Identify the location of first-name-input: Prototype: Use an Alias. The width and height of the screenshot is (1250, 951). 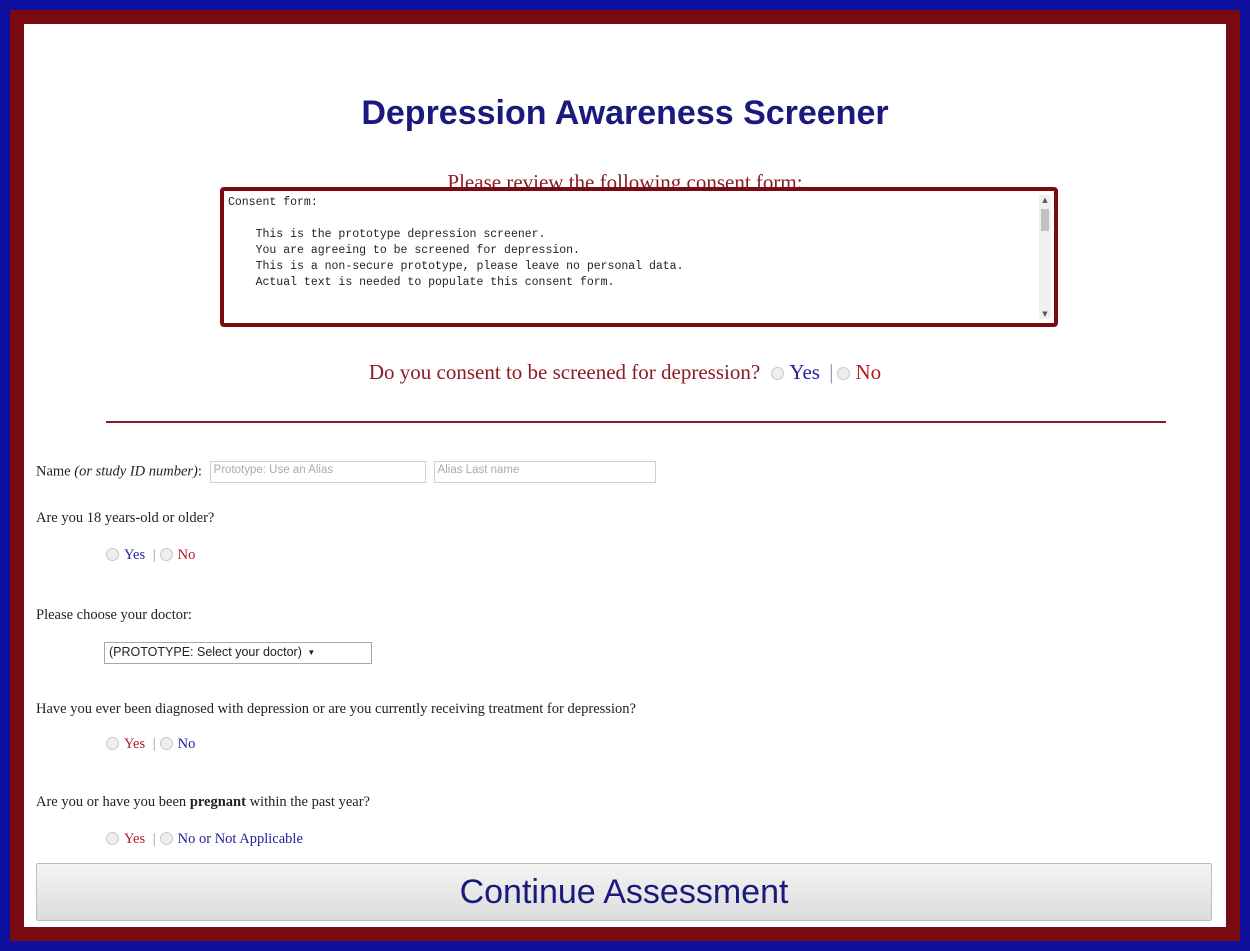
(317, 472).